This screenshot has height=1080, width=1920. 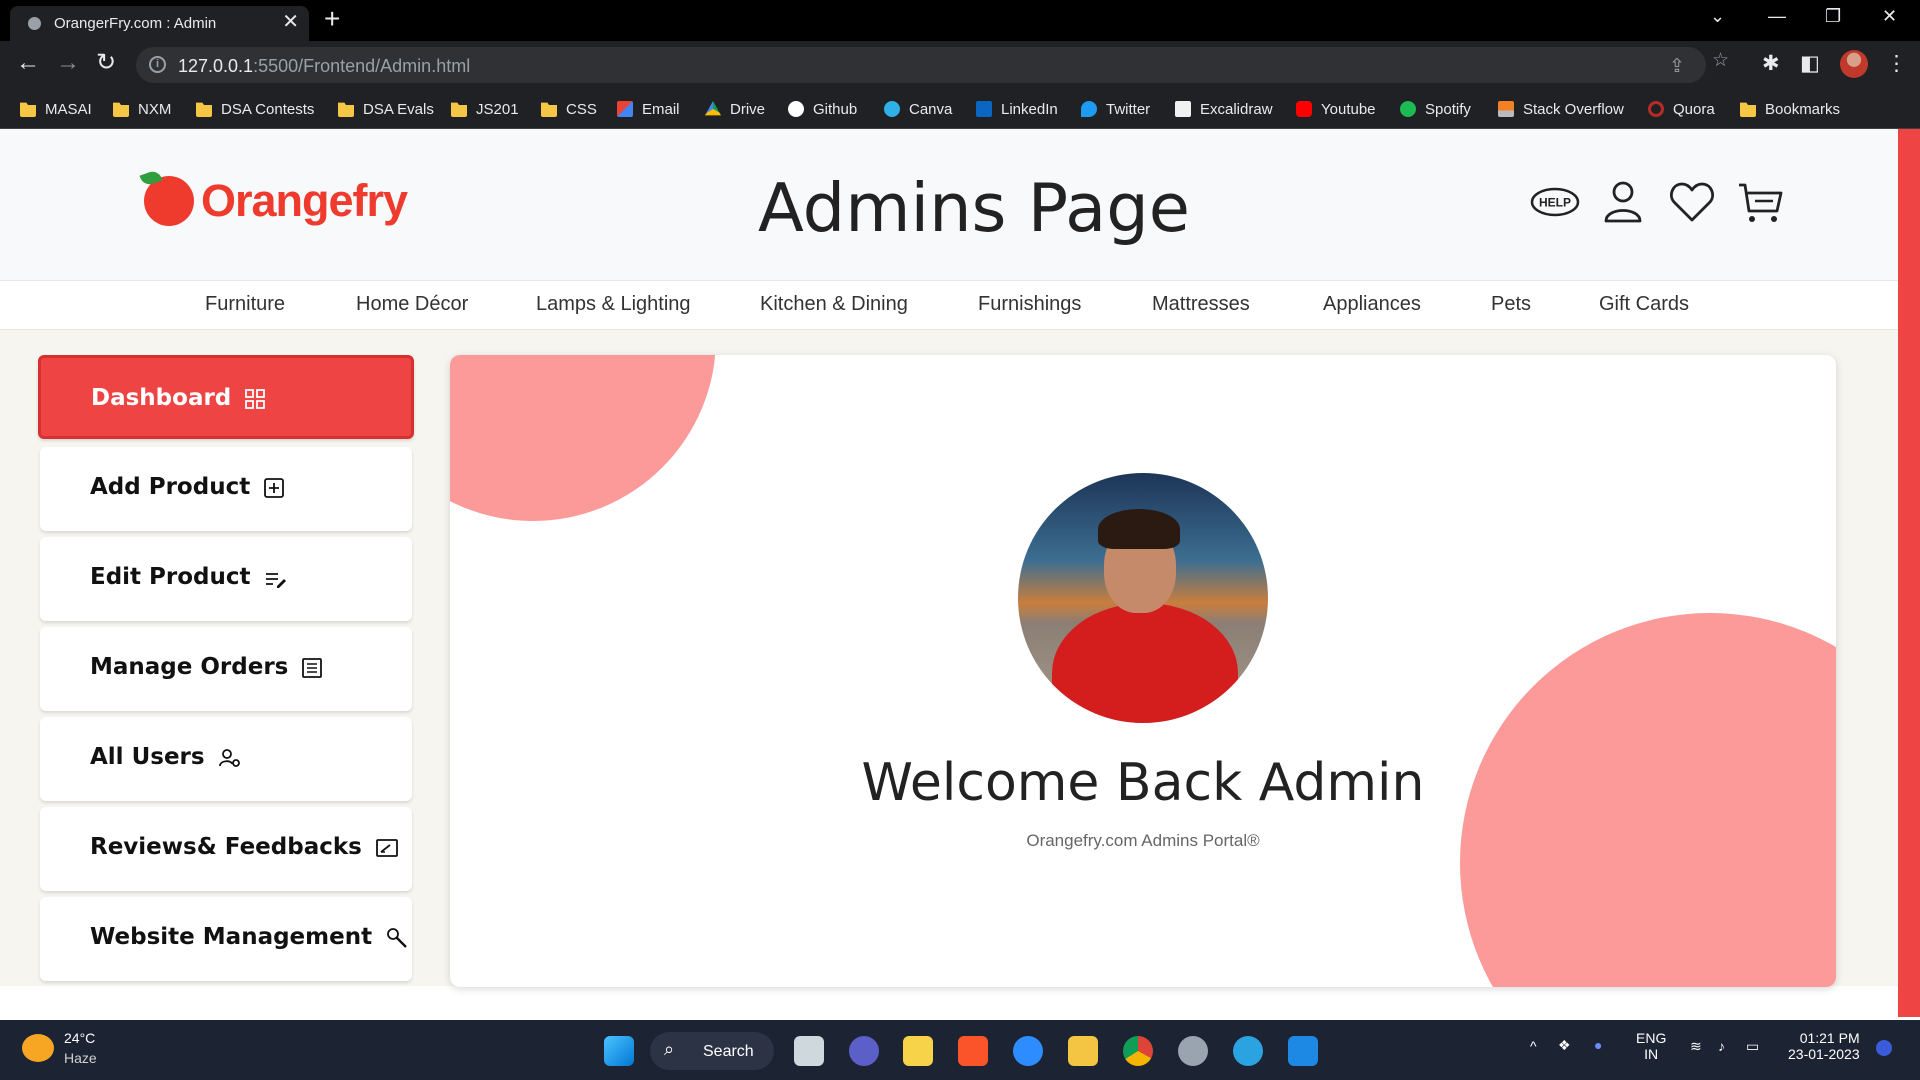 What do you see at coordinates (121, 109) in the screenshot?
I see `folder-icon` at bounding box center [121, 109].